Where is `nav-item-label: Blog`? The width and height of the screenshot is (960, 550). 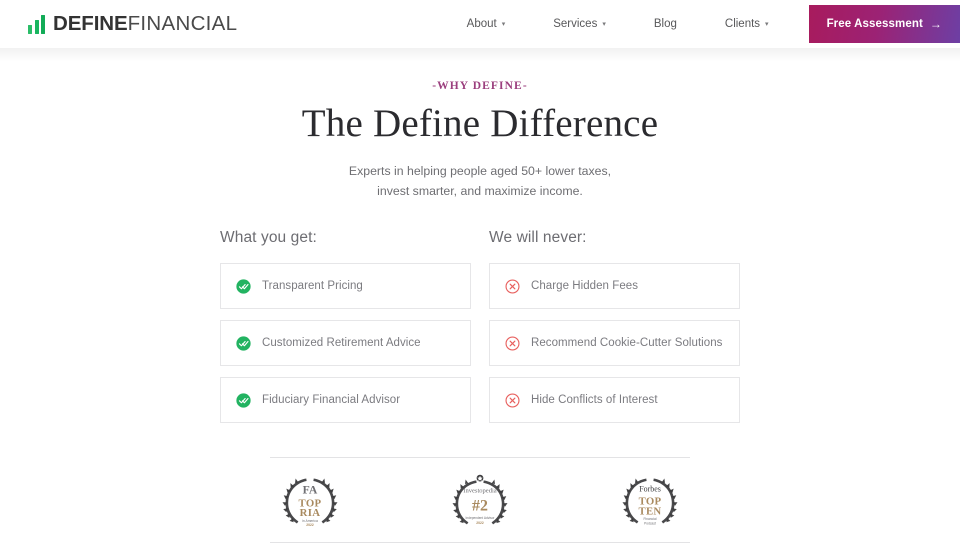 nav-item-label: Blog is located at coordinates (665, 24).